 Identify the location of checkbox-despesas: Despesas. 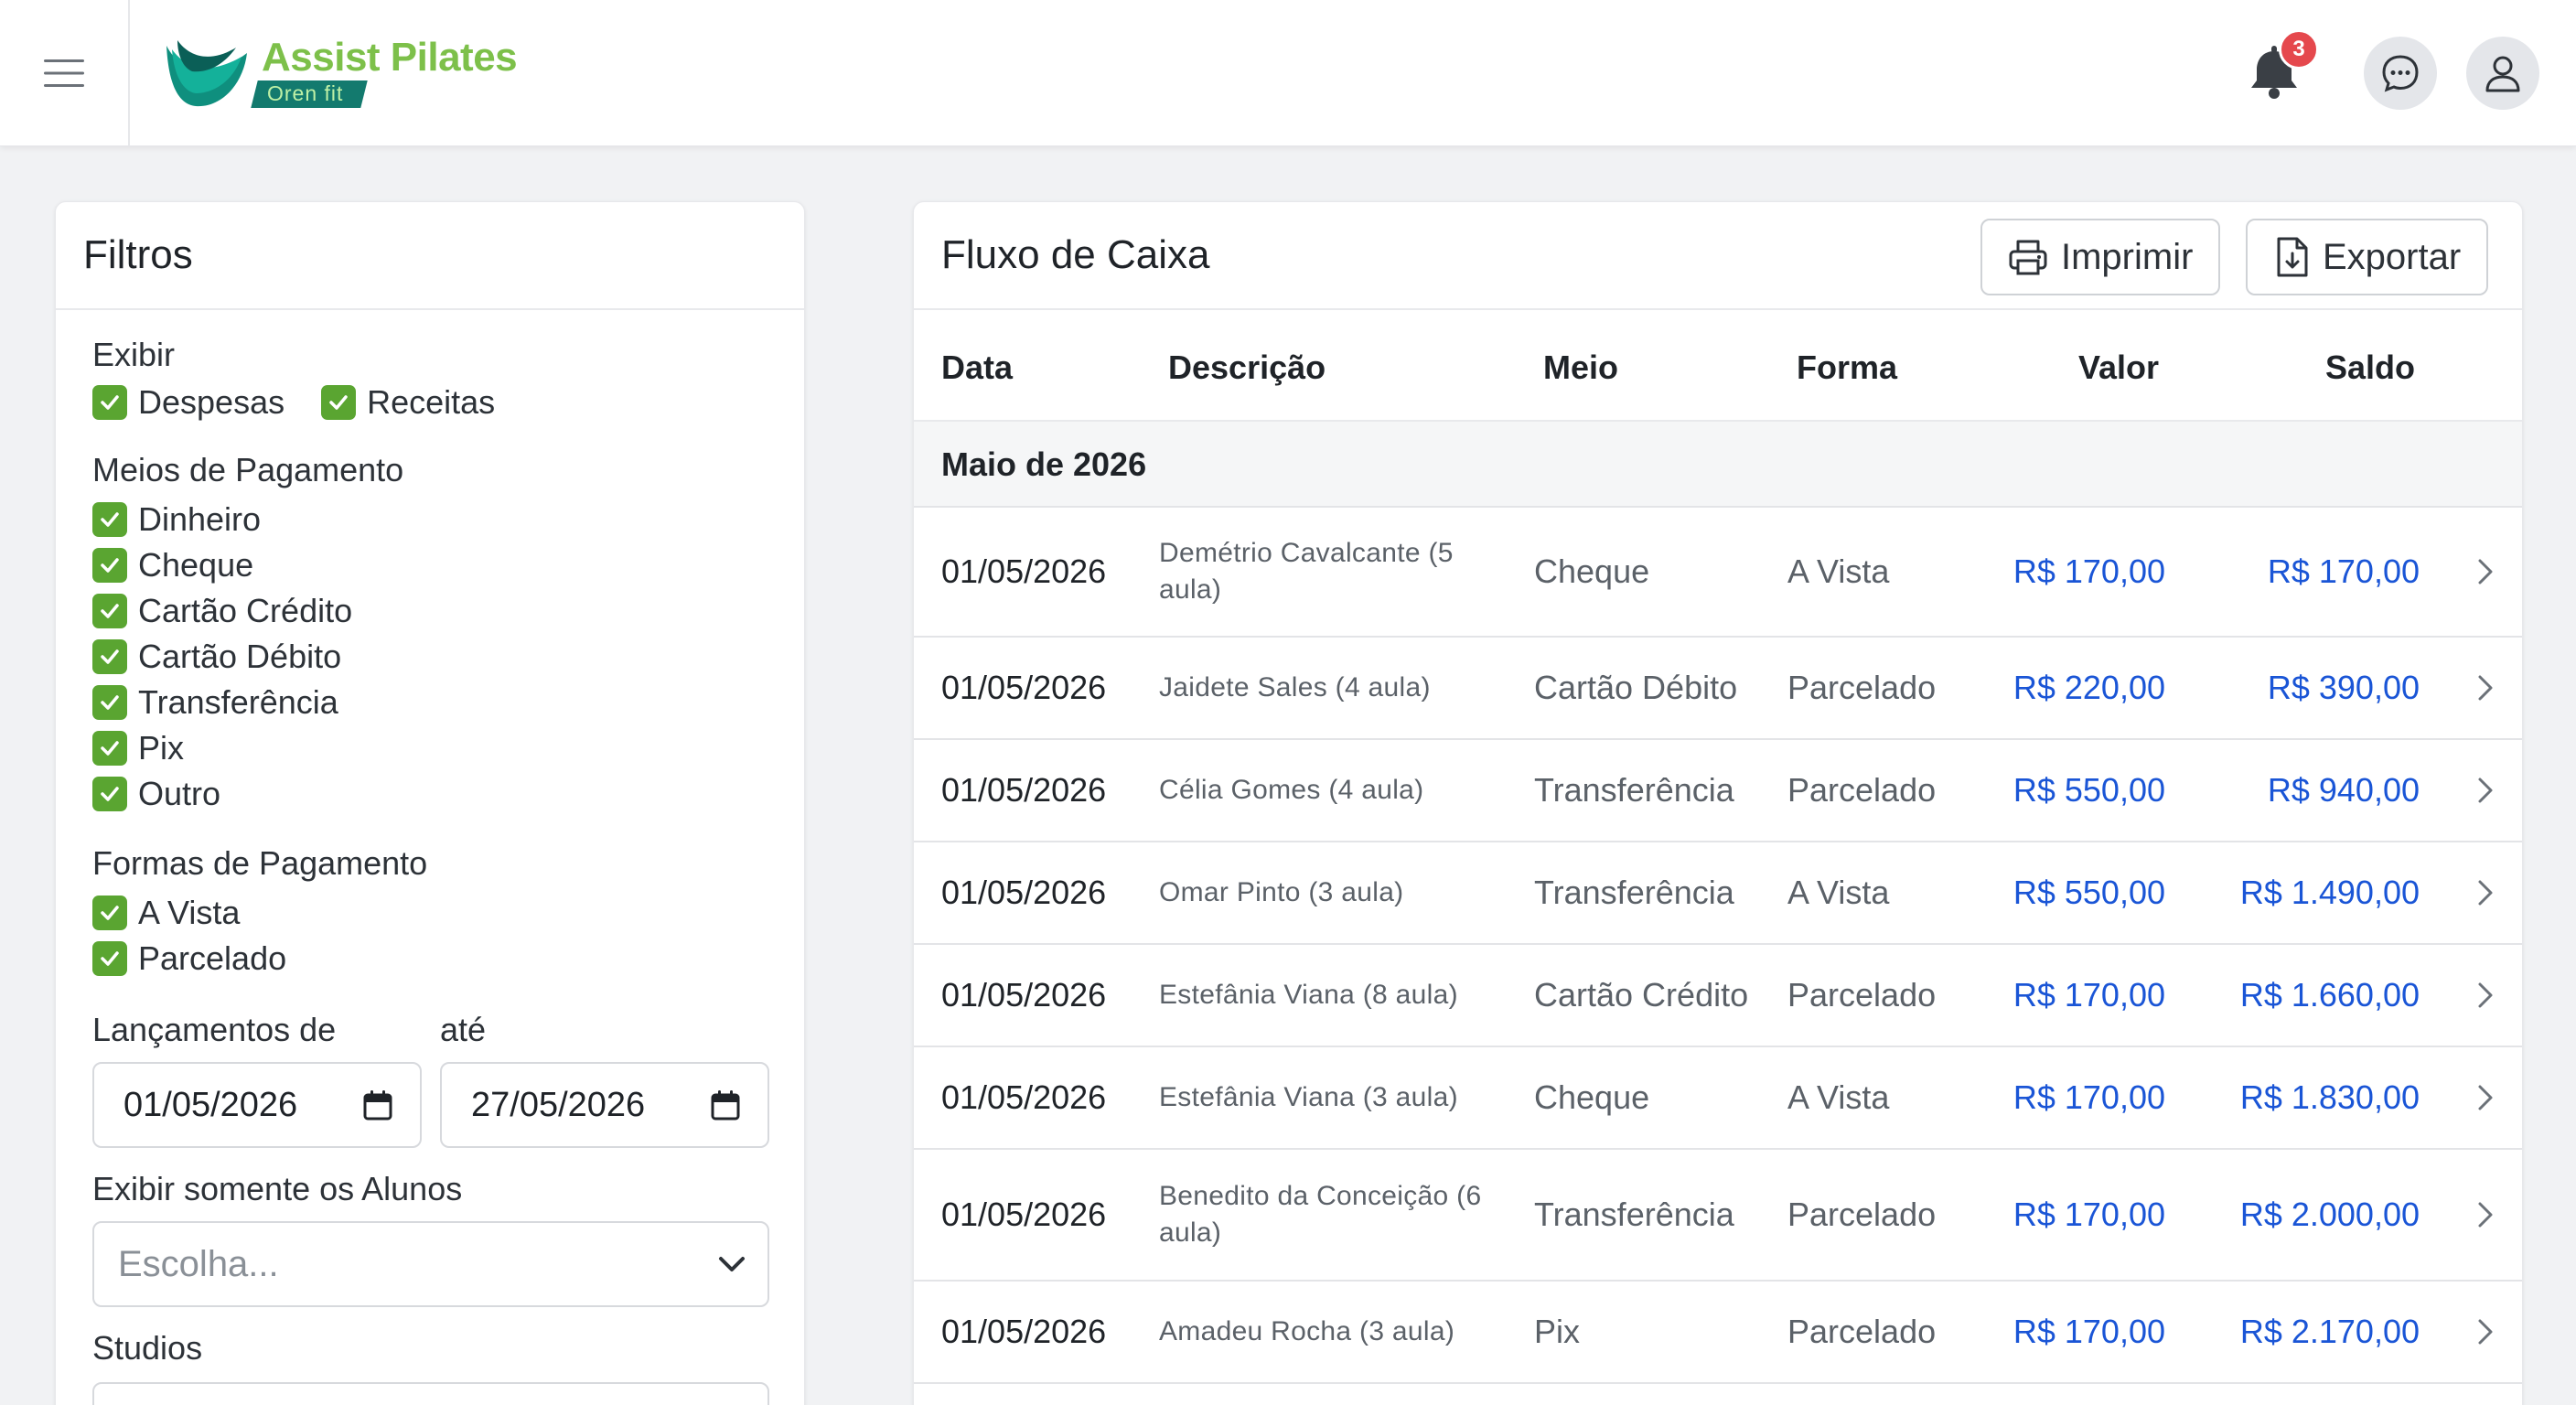
(188, 402).